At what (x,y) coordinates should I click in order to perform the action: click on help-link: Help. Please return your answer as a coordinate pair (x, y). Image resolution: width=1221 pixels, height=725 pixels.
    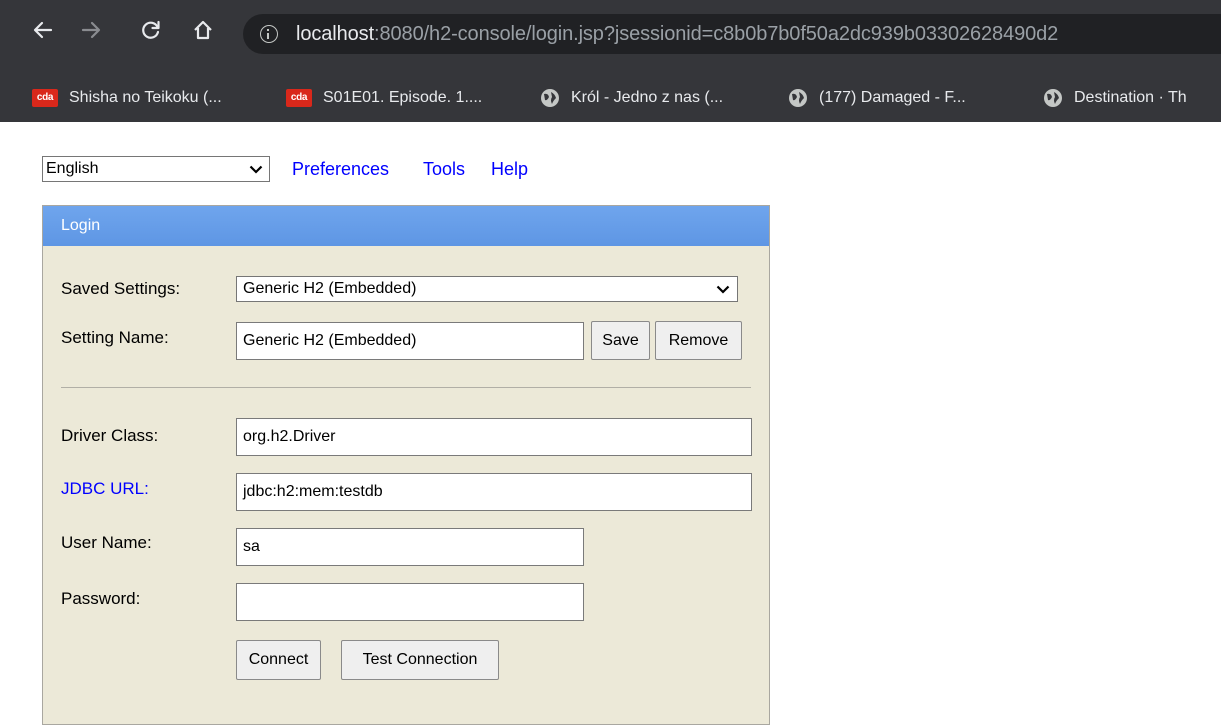
    Looking at the image, I should click on (509, 169).